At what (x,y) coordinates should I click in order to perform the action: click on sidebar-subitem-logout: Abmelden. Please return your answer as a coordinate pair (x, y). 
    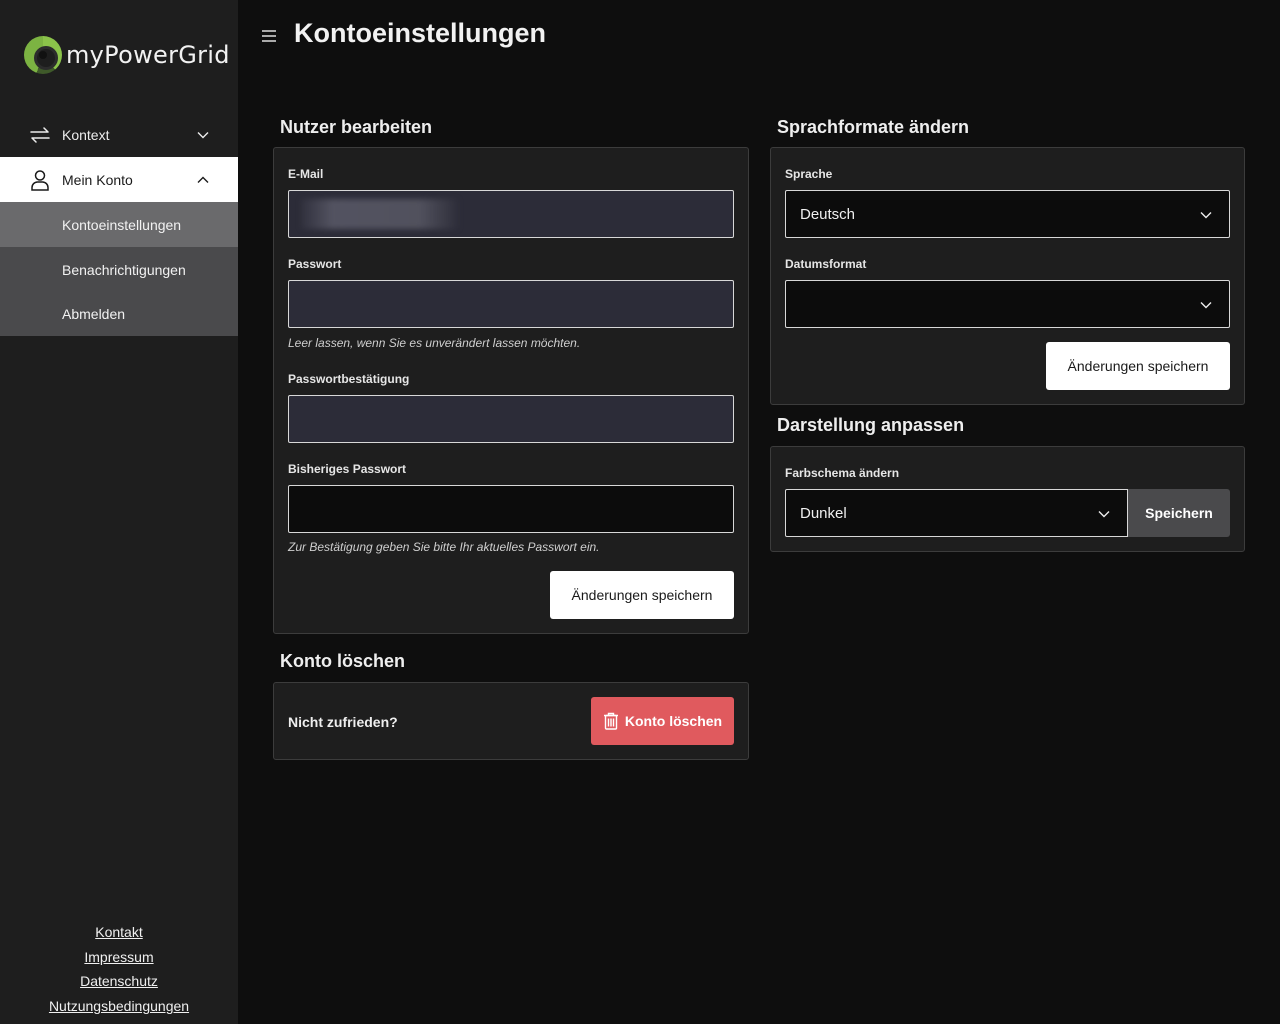
    Looking at the image, I should click on (119, 313).